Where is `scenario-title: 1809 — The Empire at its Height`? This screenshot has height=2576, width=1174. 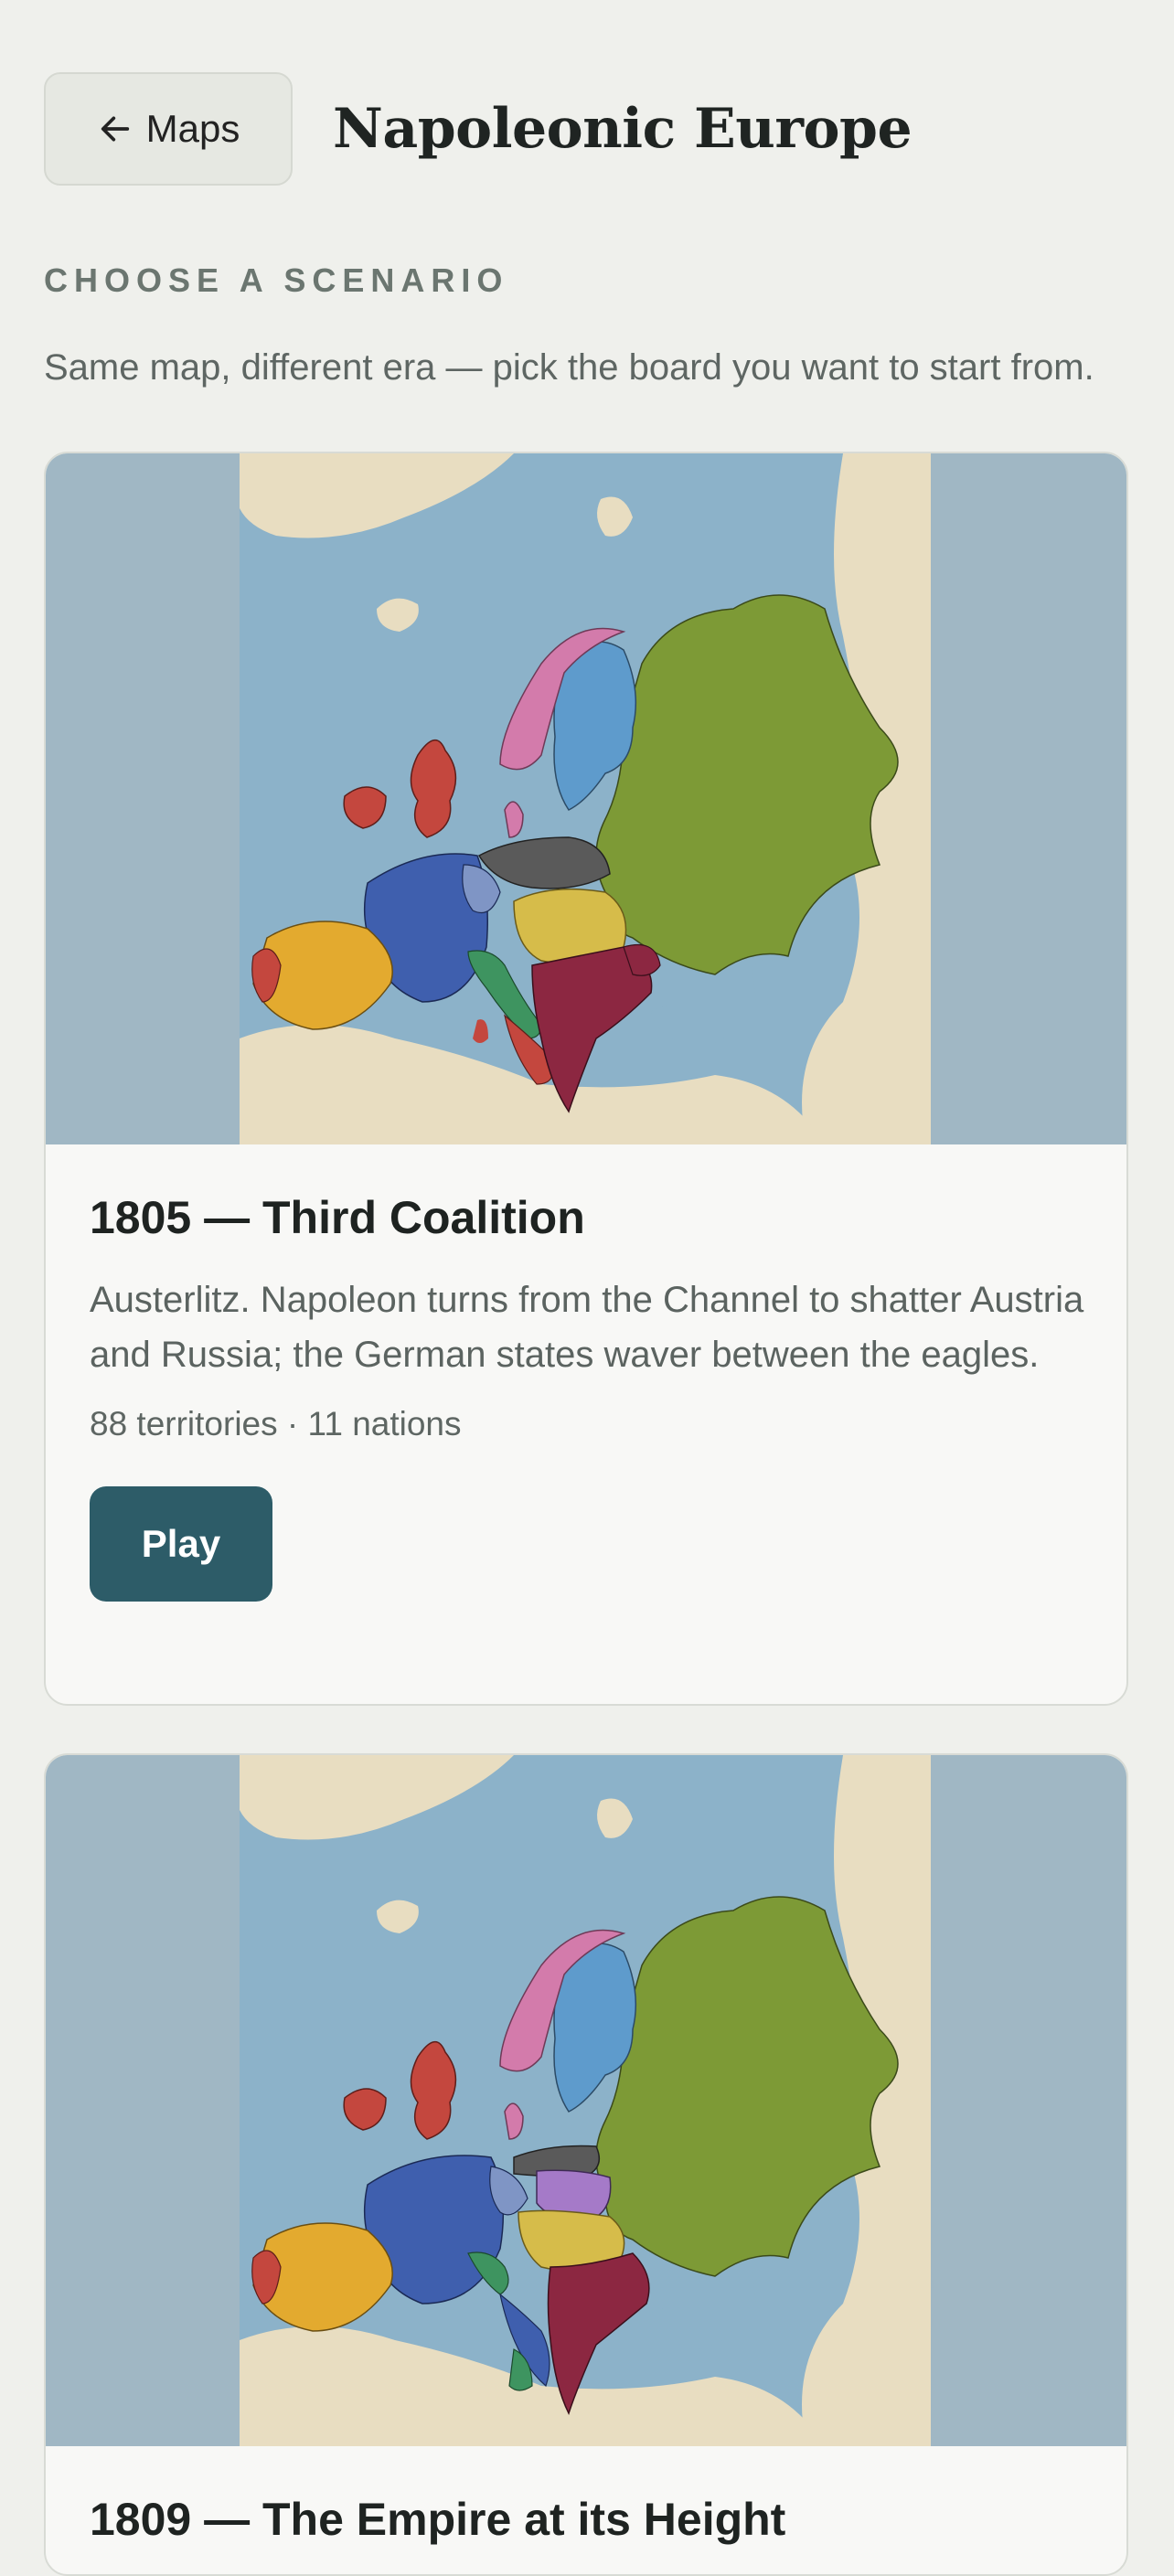
scenario-title: 1809 — The Empire at its Height is located at coordinates (438, 2519).